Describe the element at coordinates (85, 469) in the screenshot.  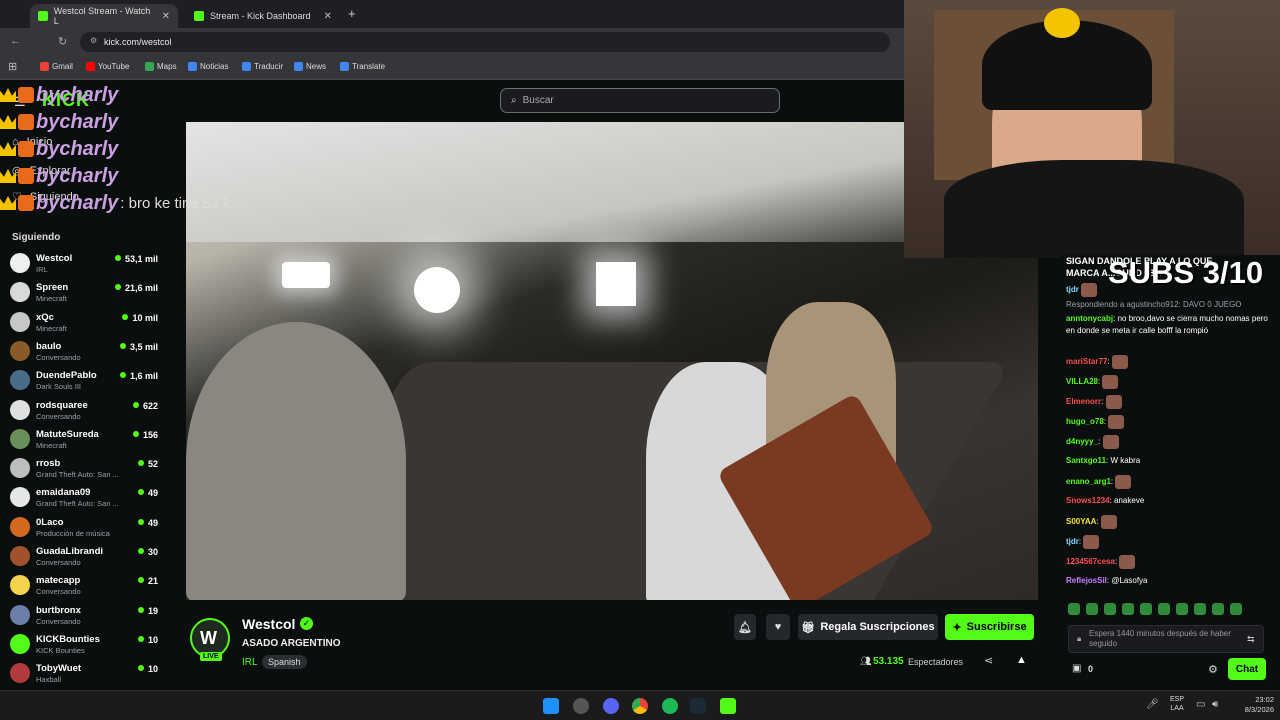
I see `sidebar-item-rrosb: rrosb Grand Theft Auto: San ... 52` at that location.